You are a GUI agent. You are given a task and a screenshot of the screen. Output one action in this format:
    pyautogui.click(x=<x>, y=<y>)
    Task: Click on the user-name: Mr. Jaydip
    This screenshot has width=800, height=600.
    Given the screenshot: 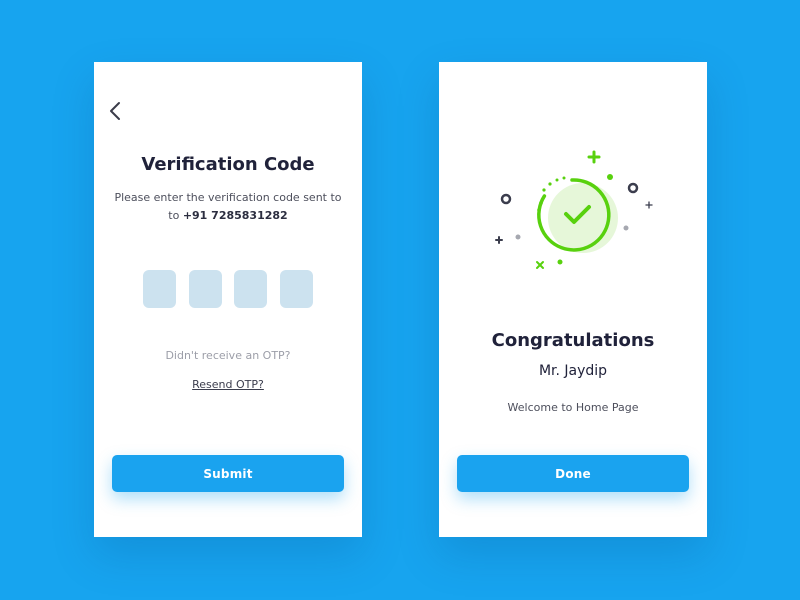 What is the action you would take?
    pyautogui.click(x=573, y=371)
    